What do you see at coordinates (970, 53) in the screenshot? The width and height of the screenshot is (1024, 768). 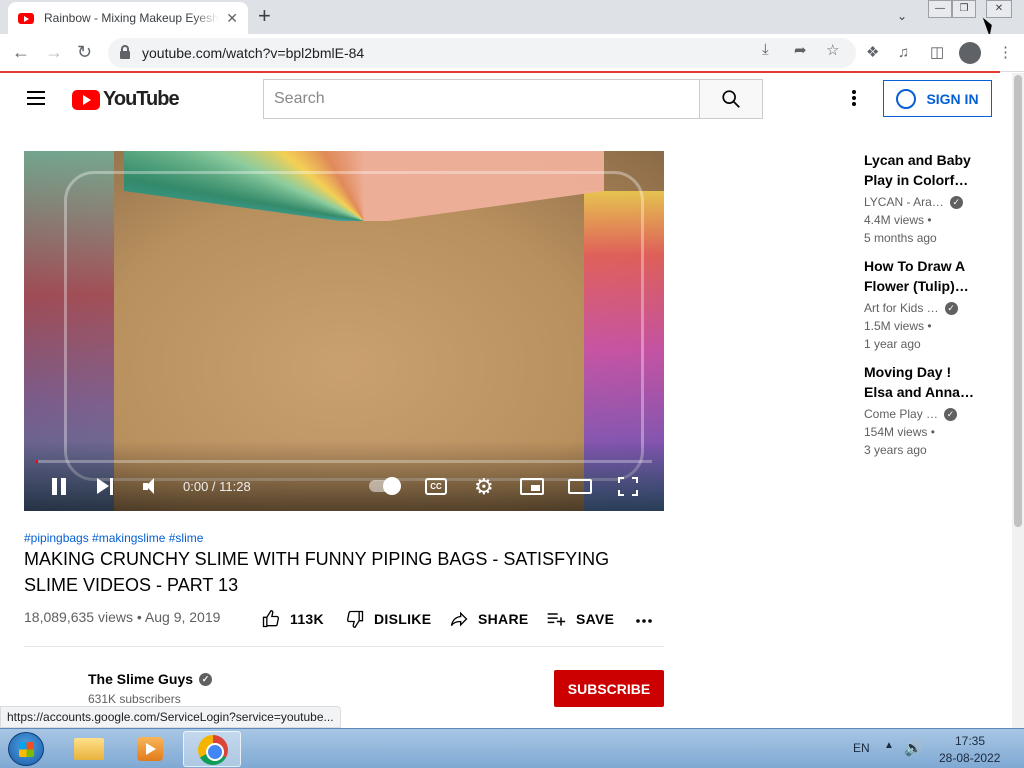 I see `profile-icon` at bounding box center [970, 53].